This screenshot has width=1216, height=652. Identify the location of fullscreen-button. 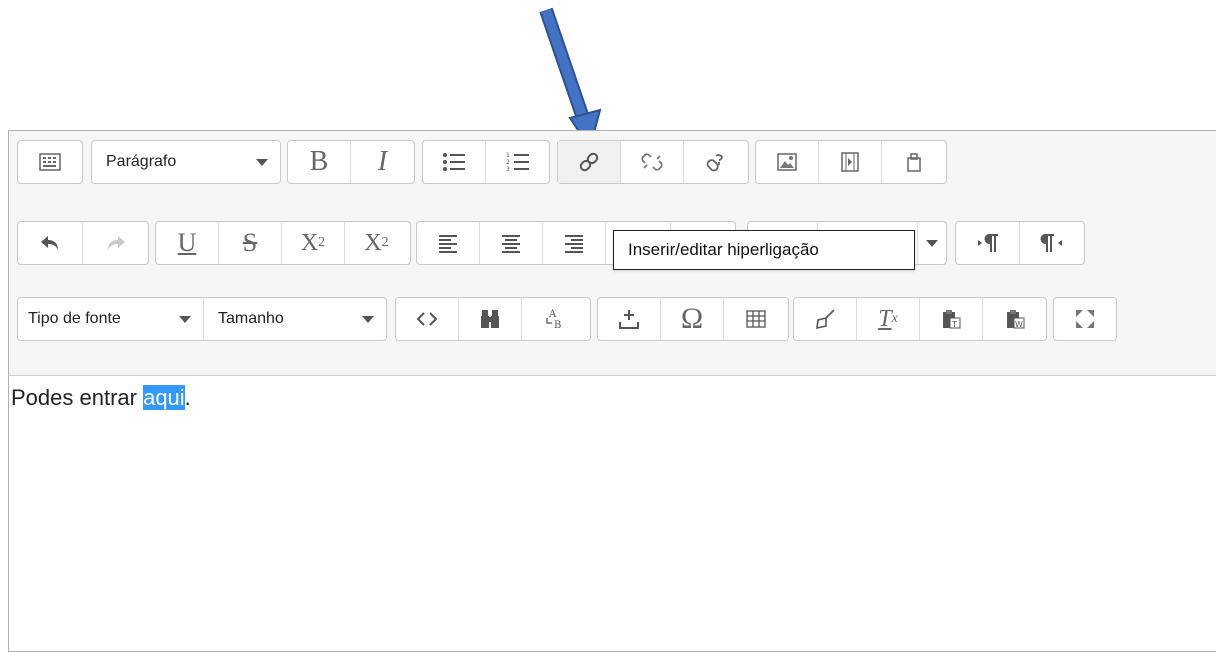
(1085, 319).